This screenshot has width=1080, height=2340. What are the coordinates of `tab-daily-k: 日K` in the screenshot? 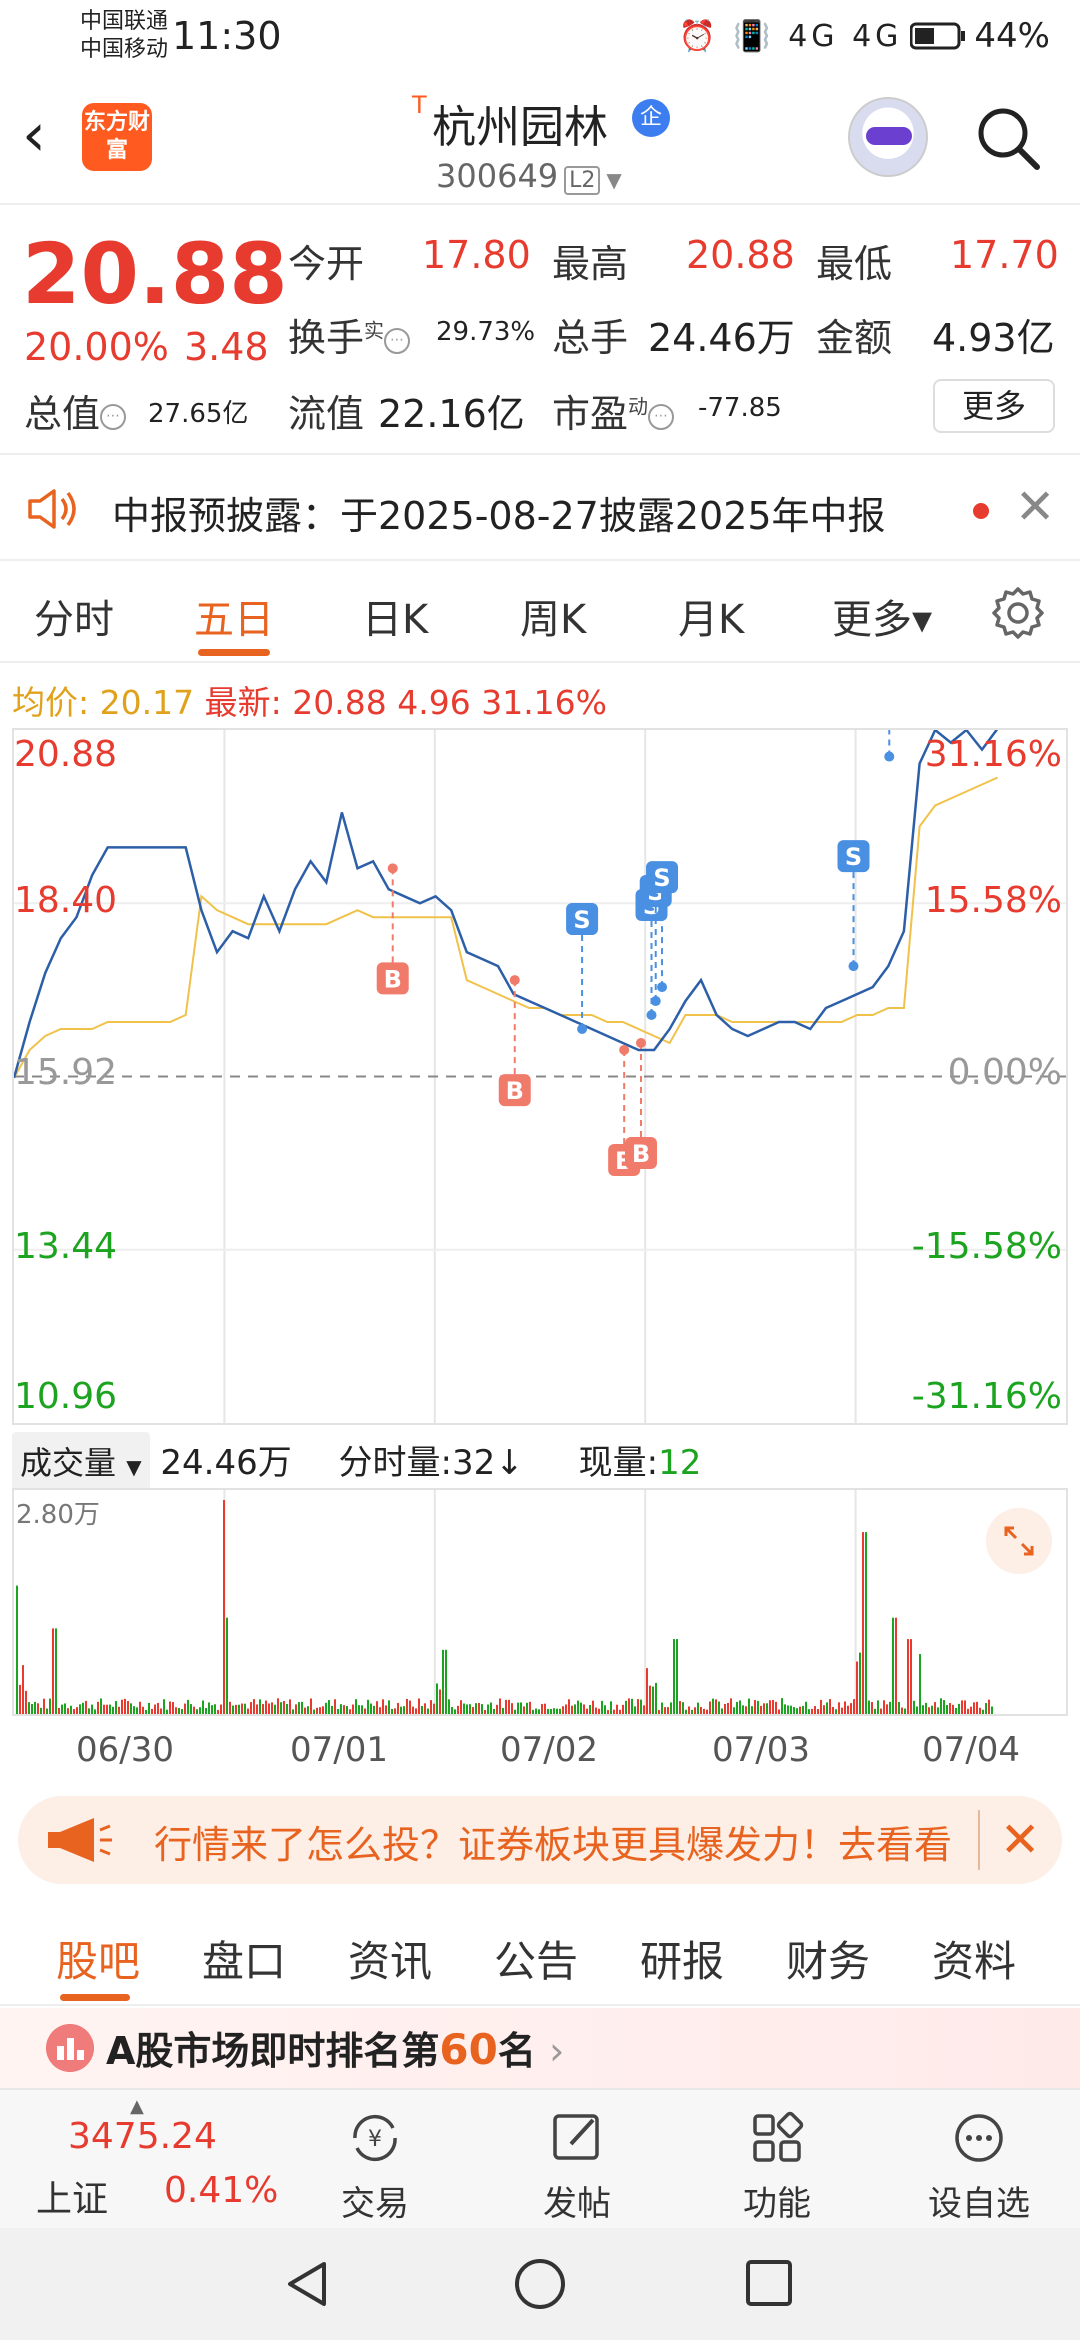 It's located at (395, 616).